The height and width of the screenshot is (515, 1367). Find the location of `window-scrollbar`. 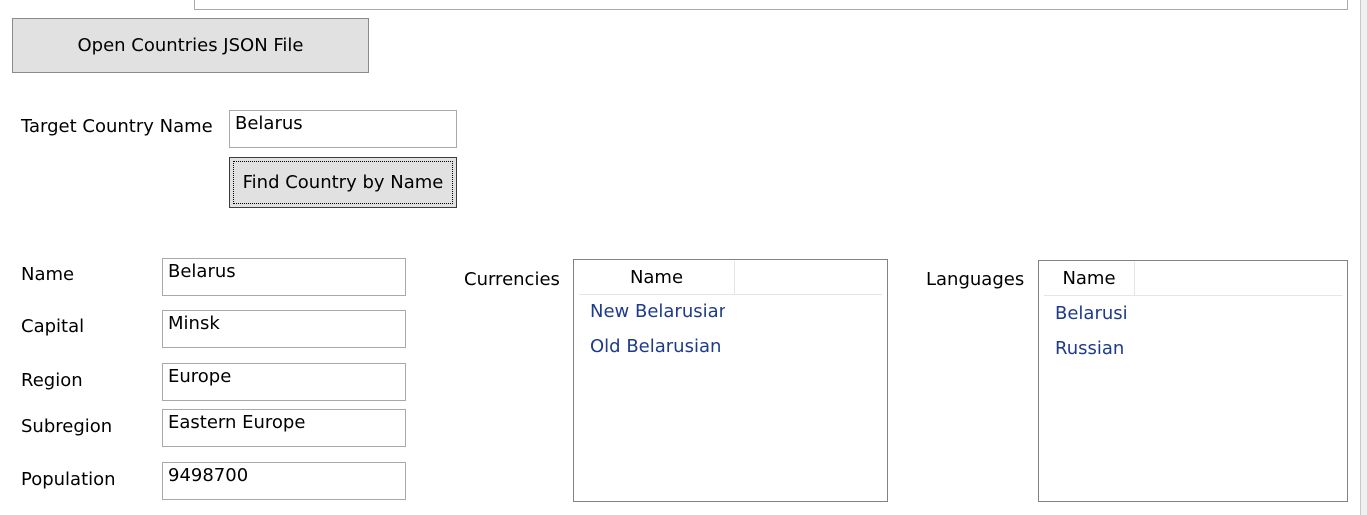

window-scrollbar is located at coordinates (1363, 257).